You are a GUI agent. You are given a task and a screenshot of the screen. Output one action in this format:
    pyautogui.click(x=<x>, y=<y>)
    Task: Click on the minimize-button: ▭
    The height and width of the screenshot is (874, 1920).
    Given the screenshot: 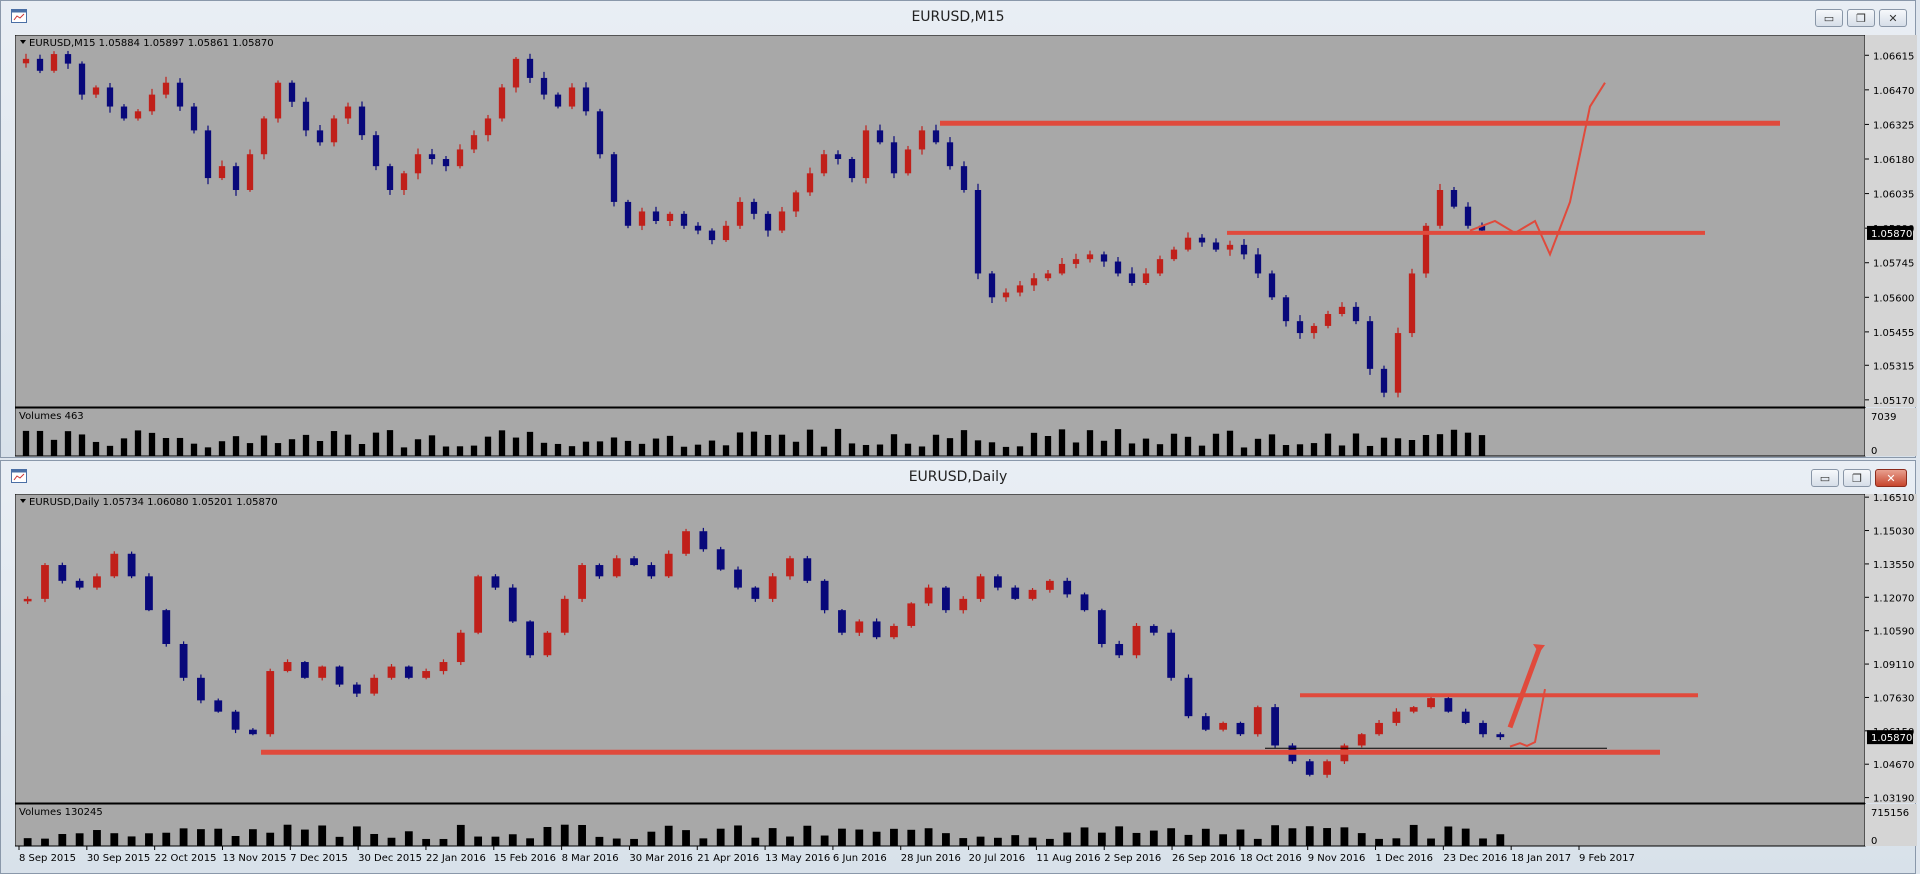 What is the action you would take?
    pyautogui.click(x=1825, y=478)
    